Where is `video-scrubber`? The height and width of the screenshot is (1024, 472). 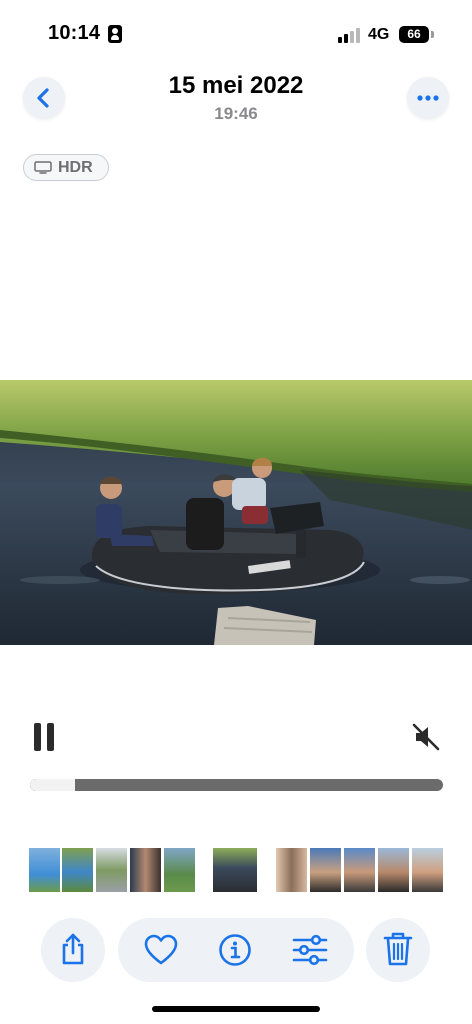 video-scrubber is located at coordinates (236, 785).